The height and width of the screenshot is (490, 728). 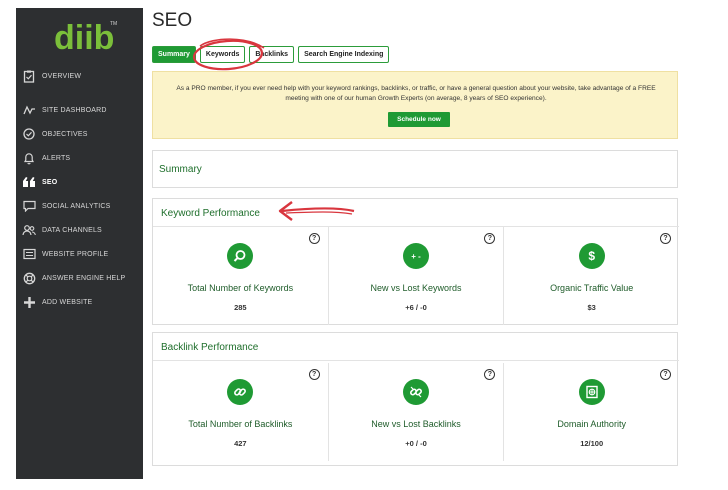 What do you see at coordinates (415, 169) in the screenshot?
I see `summary-card: Summary` at bounding box center [415, 169].